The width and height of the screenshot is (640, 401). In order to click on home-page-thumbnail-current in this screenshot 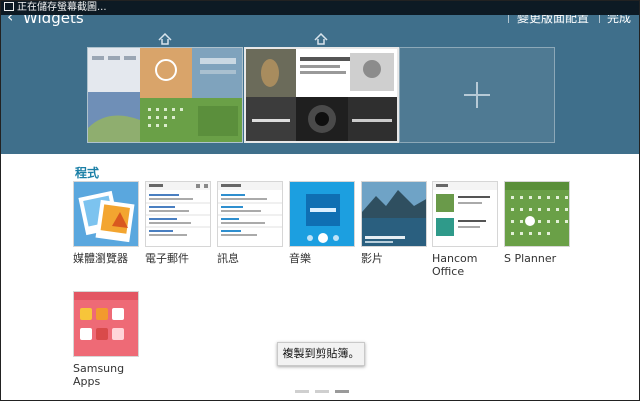, I will do `click(321, 95)`.